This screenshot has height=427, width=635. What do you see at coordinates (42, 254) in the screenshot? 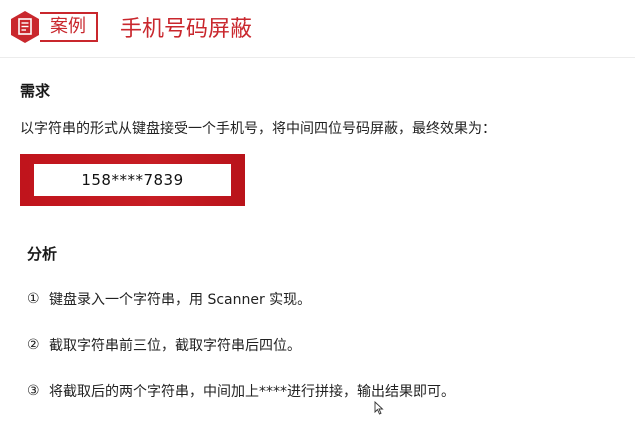
I see `analysis-heading: 分析` at bounding box center [42, 254].